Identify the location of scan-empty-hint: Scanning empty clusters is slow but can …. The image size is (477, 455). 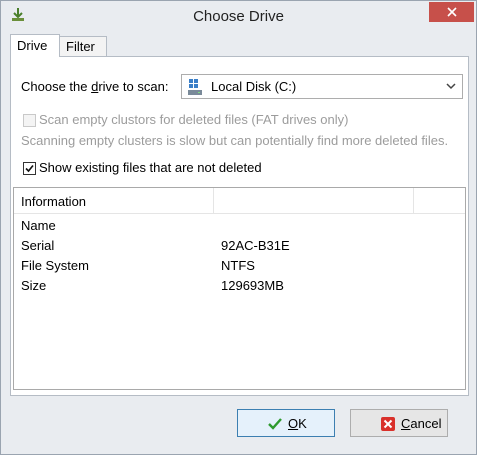
(235, 140).